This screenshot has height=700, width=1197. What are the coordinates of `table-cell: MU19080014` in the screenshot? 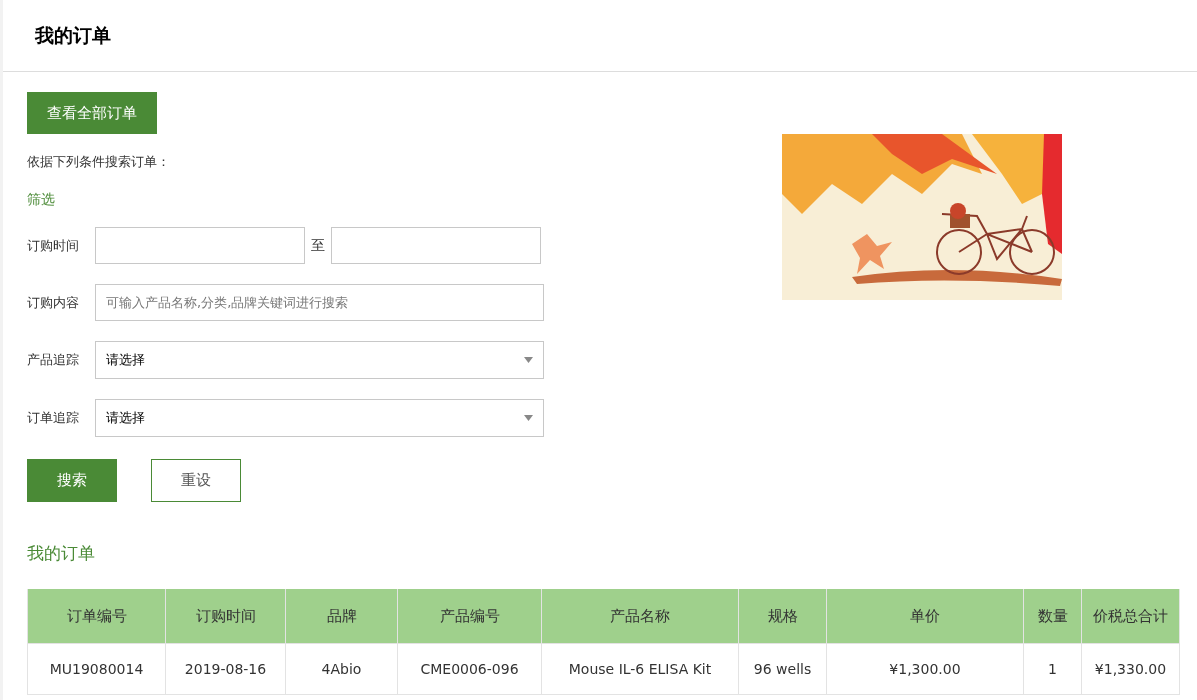 It's located at (96, 669).